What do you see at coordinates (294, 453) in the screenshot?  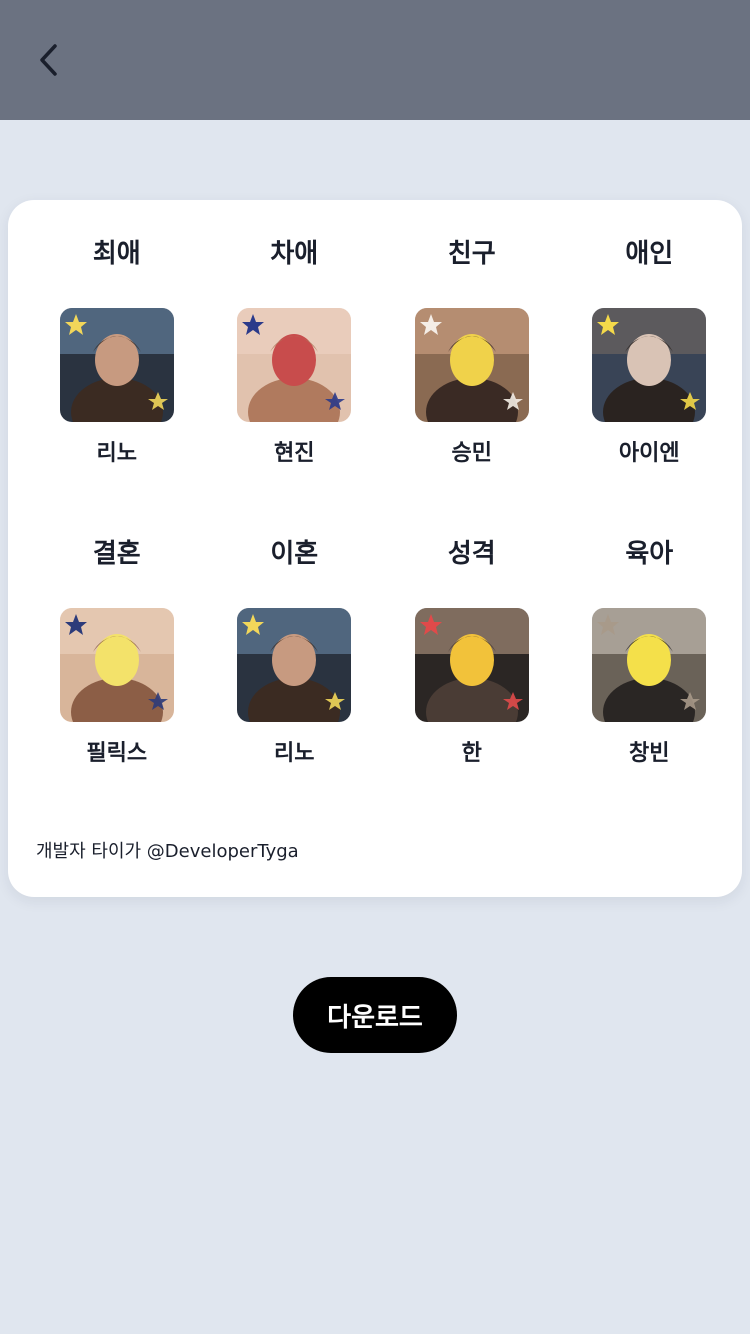 I see `member-name: 현진` at bounding box center [294, 453].